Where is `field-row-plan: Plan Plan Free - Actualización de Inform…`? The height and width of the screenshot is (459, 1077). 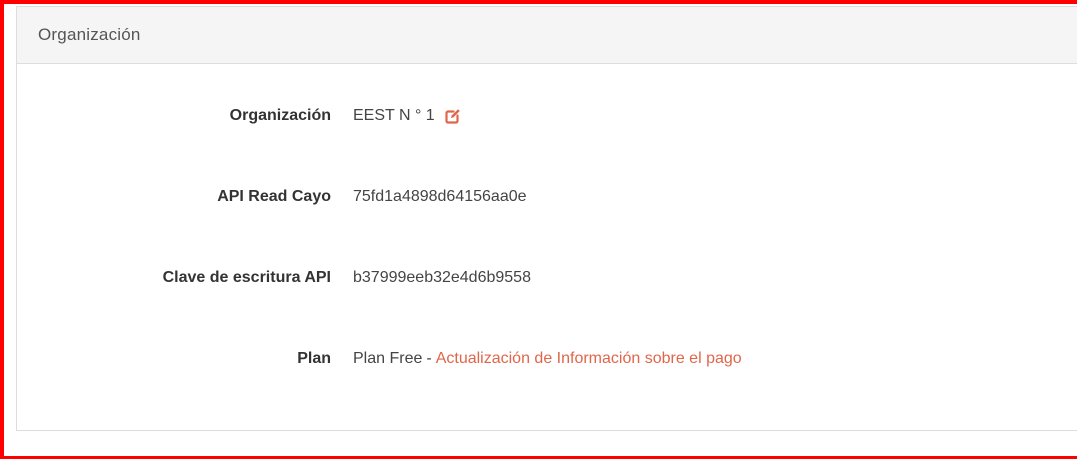 field-row-plan: Plan Plan Free - Actualización de Inform… is located at coordinates (379, 359).